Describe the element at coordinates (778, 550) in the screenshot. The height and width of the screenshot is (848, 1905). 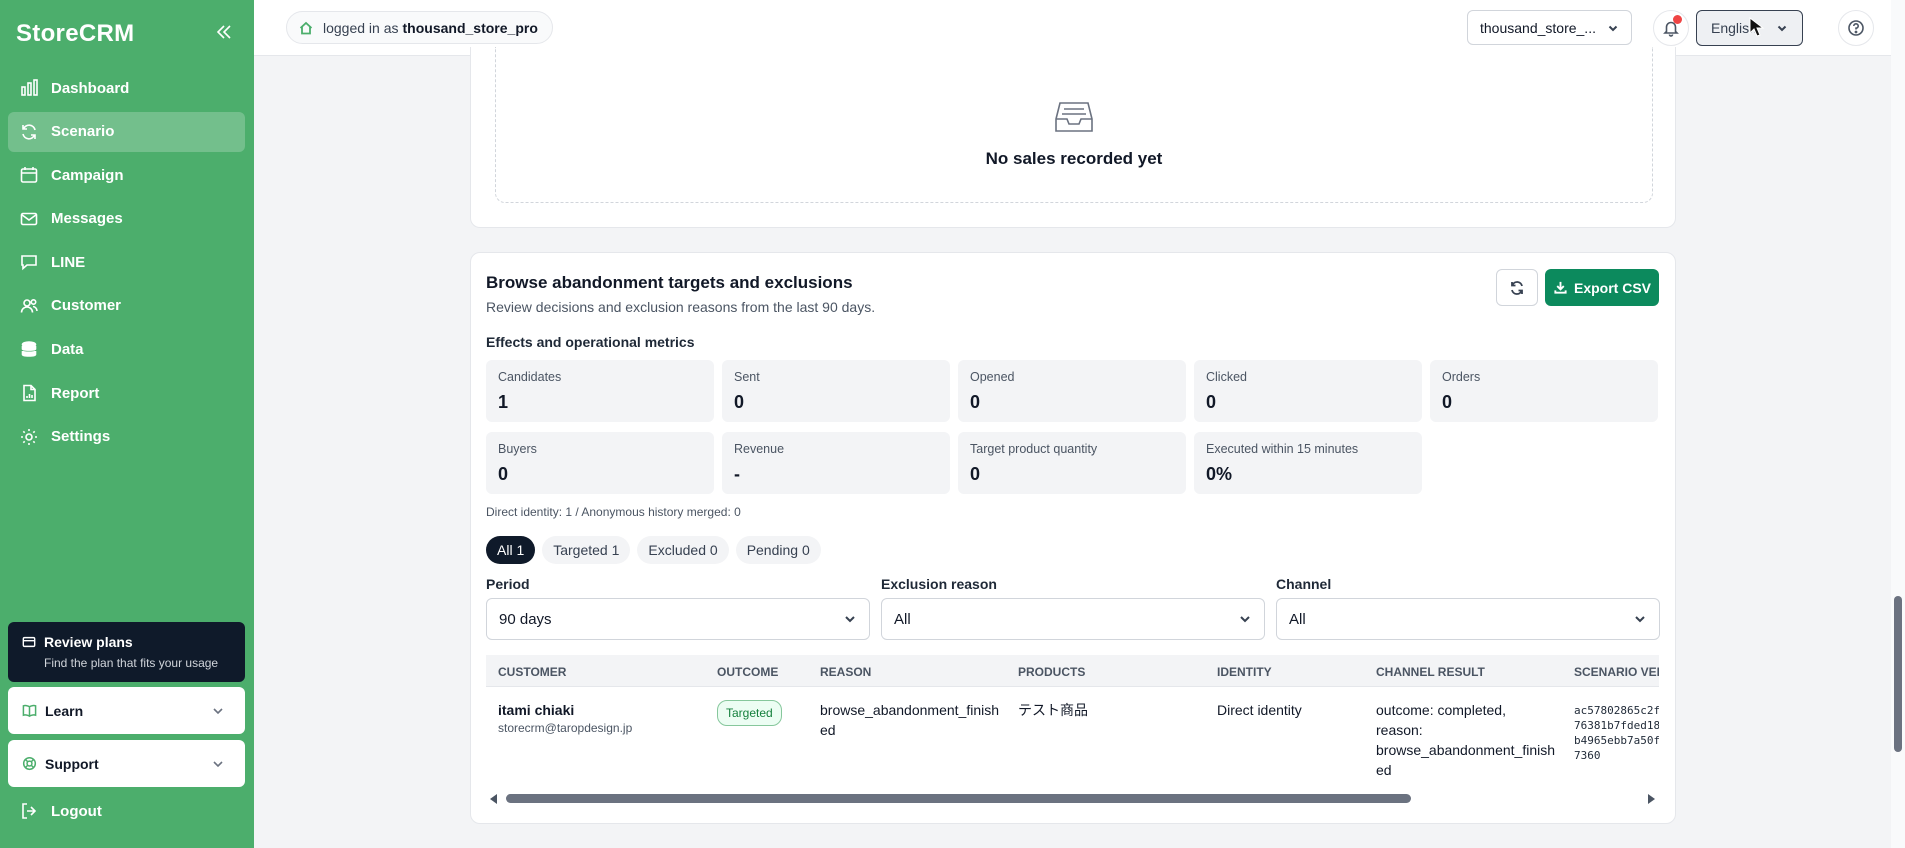
I see `filter-chip-pending: Pending 0` at that location.